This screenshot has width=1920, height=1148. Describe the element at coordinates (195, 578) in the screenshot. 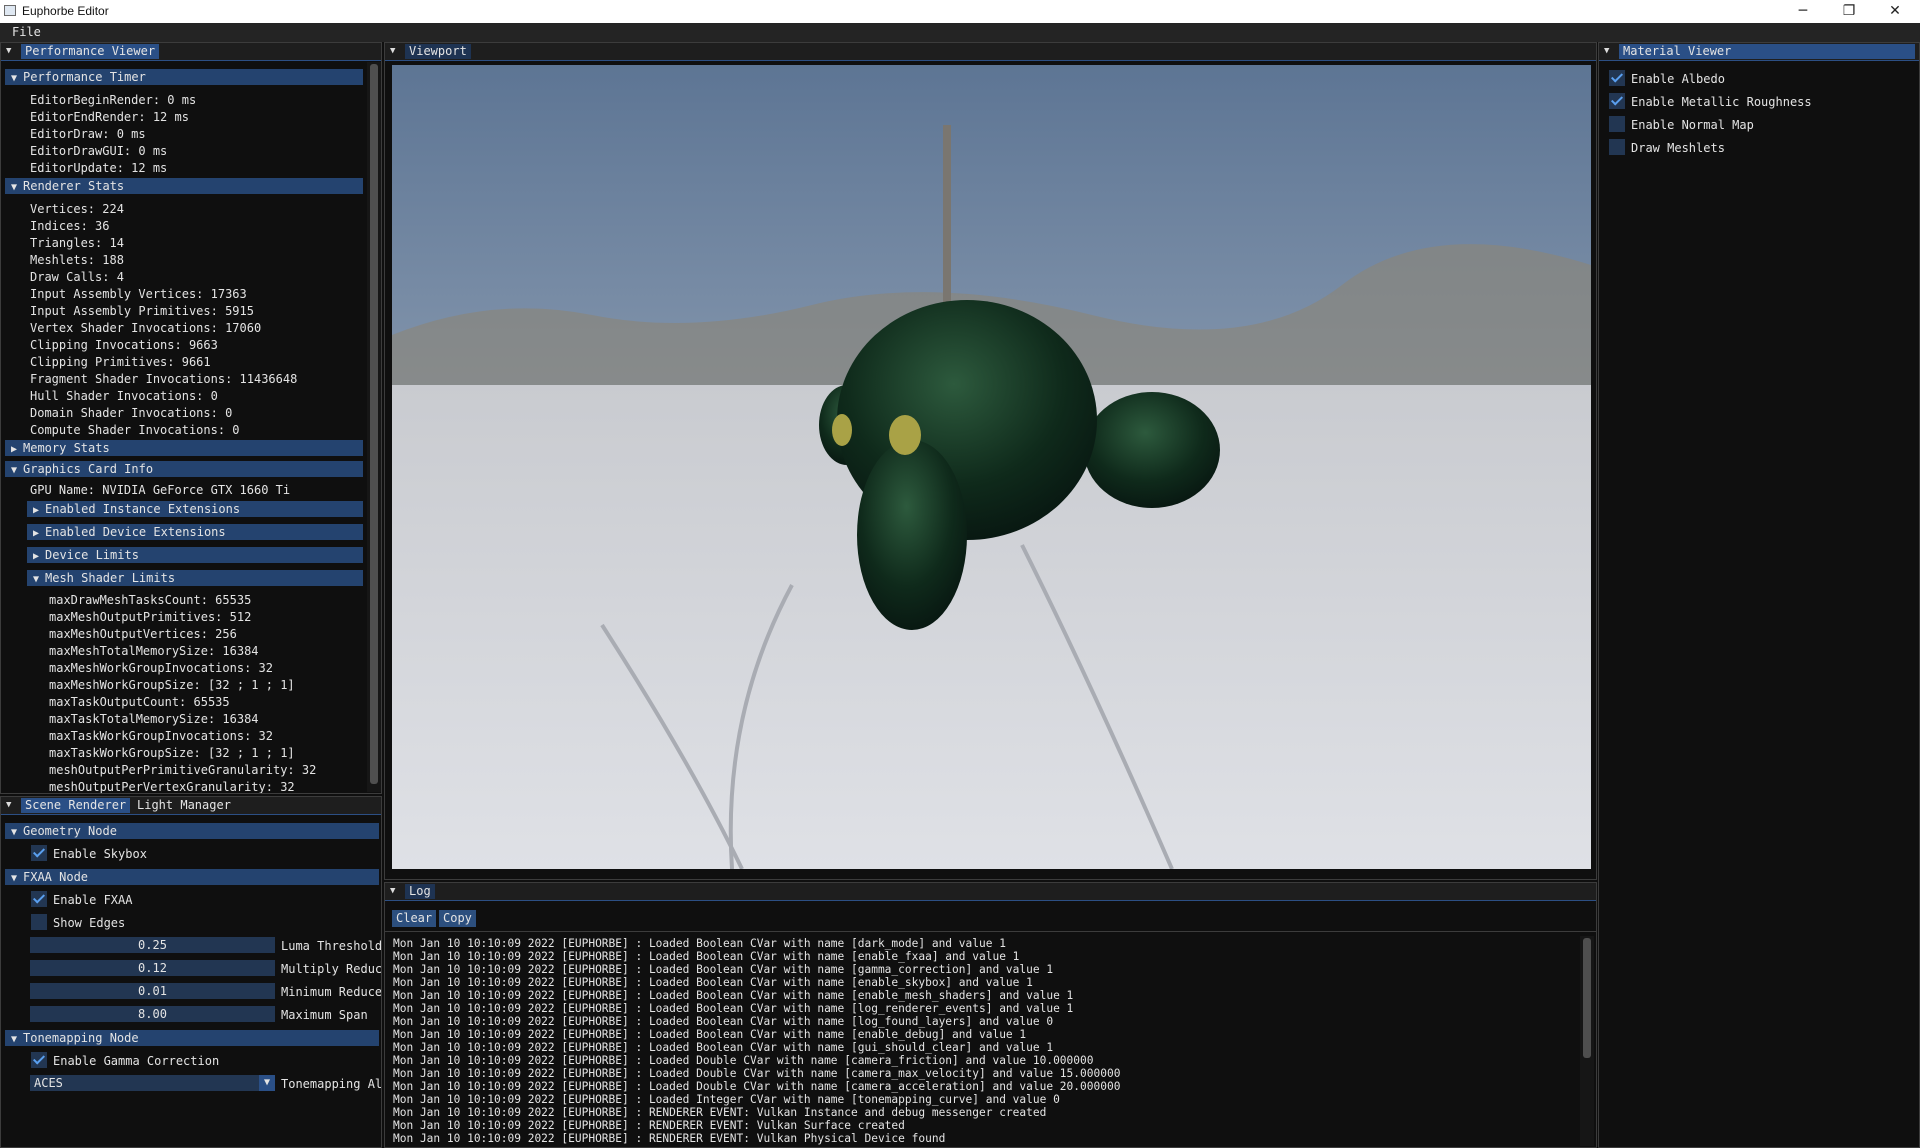

I see `subsection-mesh-shader-limits: ▼ Mesh Shader Limits` at that location.